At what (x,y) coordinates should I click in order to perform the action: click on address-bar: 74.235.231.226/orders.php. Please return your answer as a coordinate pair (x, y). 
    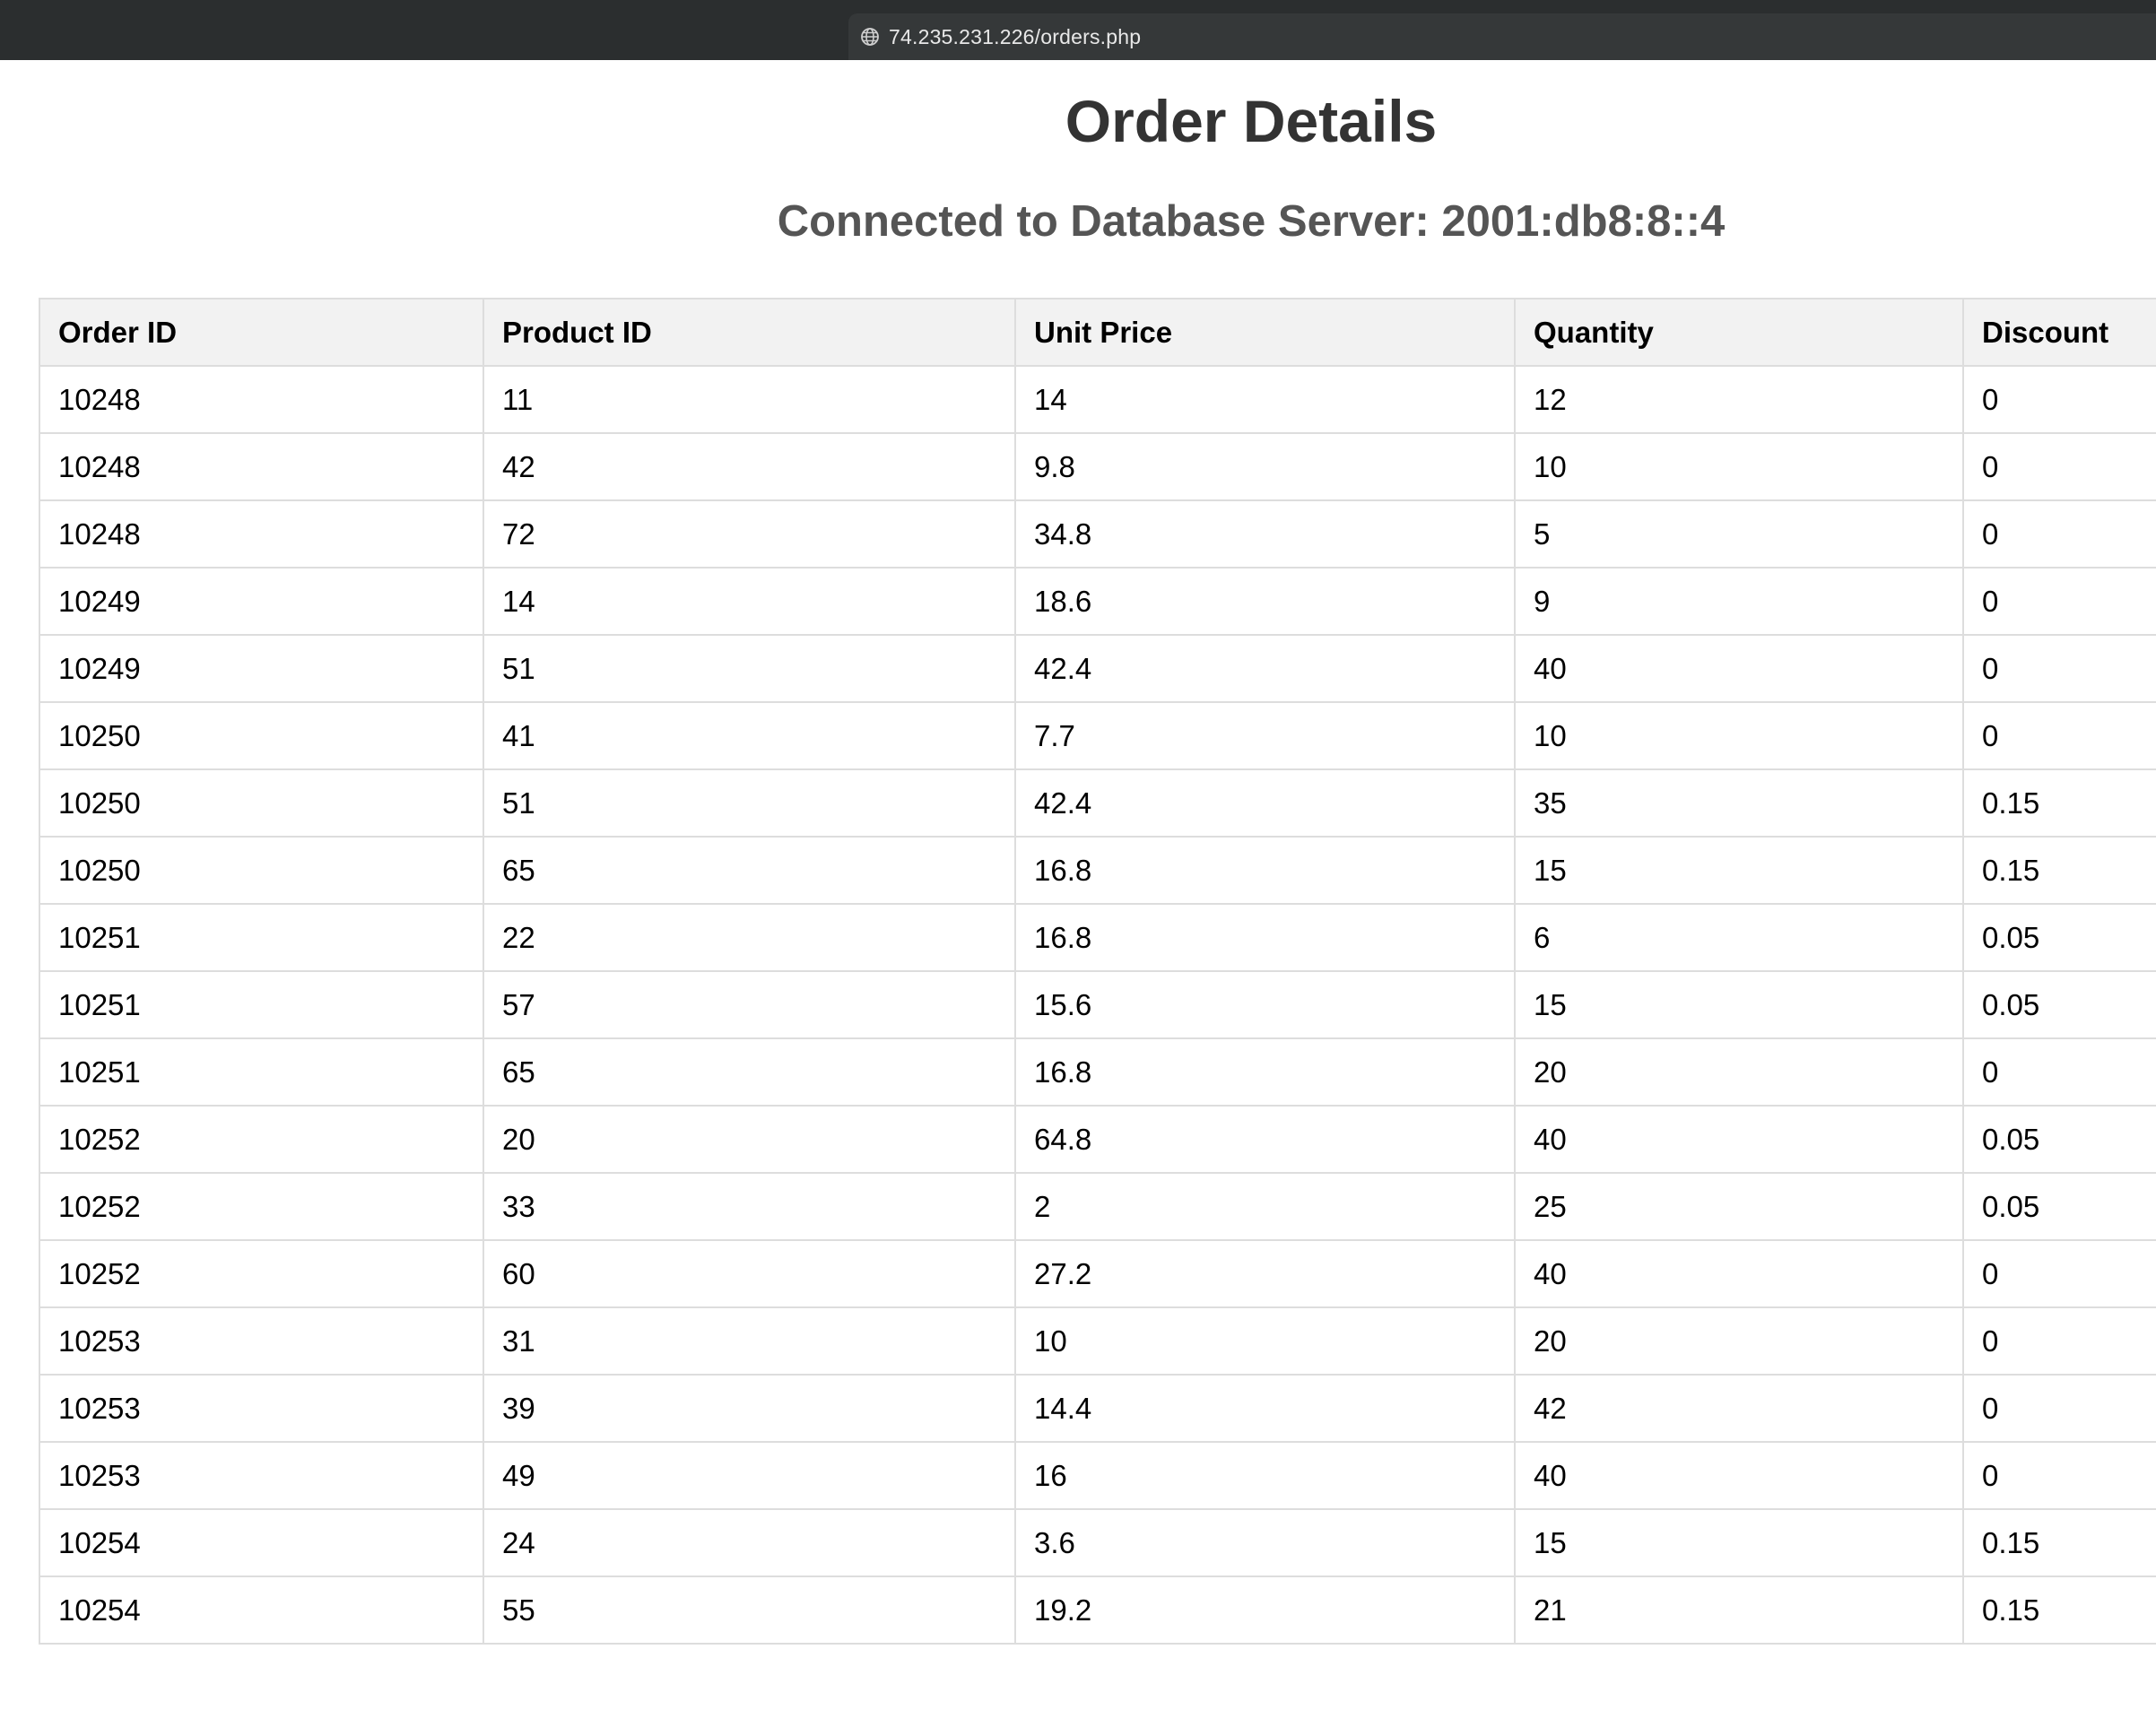
    Looking at the image, I should click on (1502, 36).